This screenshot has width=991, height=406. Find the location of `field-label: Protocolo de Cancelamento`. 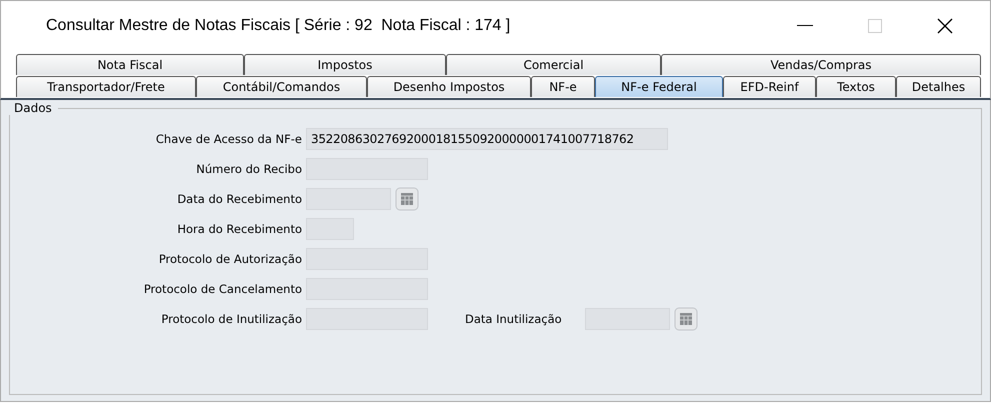

field-label: Protocolo de Cancelamento is located at coordinates (222, 289).